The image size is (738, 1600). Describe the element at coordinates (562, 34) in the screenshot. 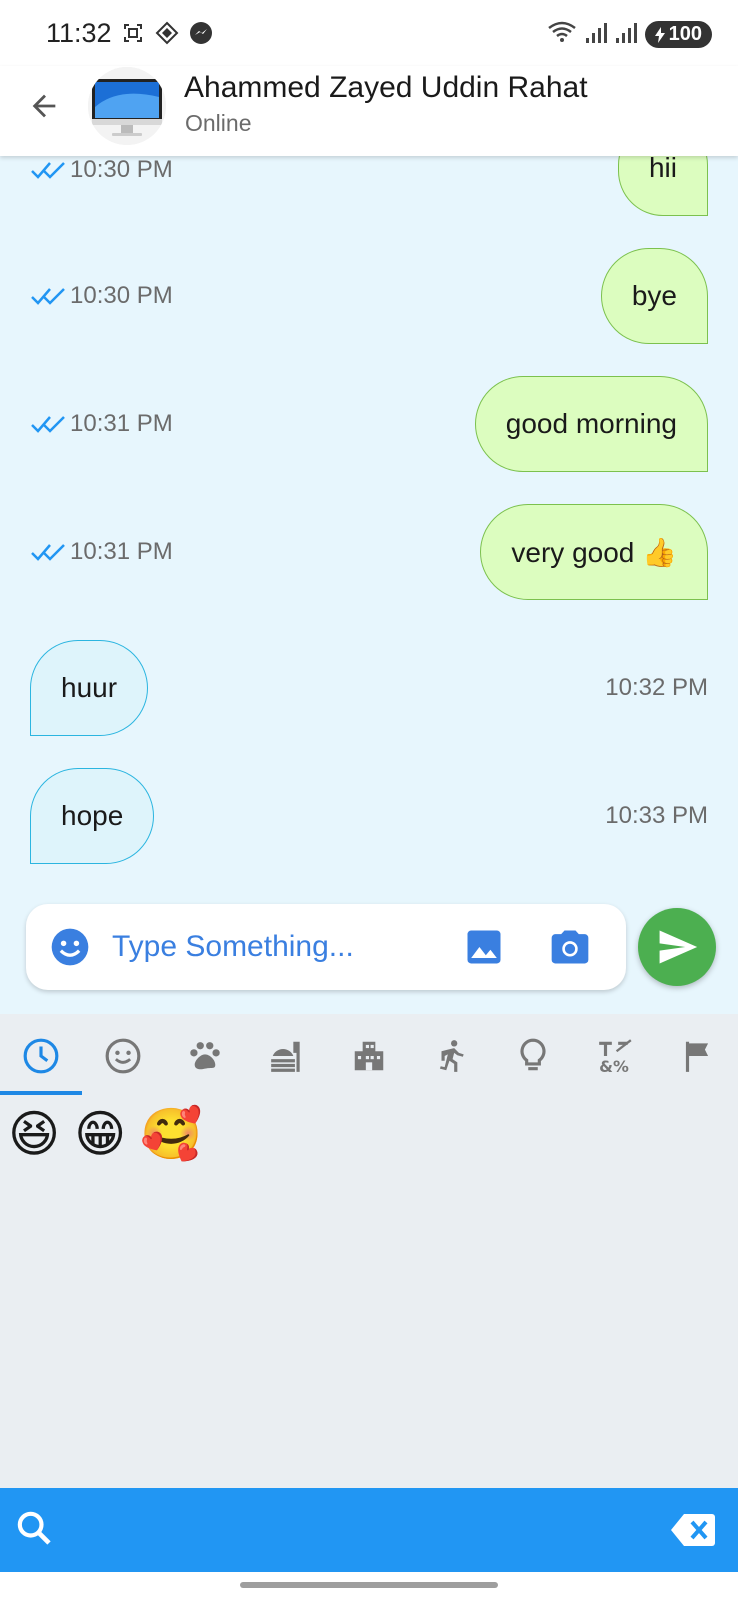

I see `wifi-icon` at that location.